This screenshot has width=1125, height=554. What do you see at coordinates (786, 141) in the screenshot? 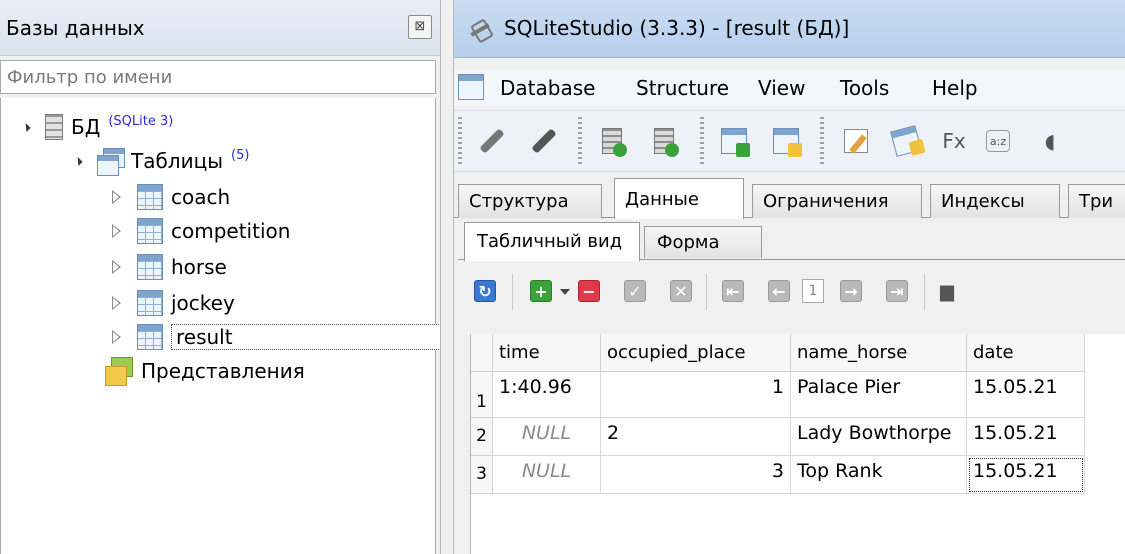
I see `edit-table-icon` at bounding box center [786, 141].